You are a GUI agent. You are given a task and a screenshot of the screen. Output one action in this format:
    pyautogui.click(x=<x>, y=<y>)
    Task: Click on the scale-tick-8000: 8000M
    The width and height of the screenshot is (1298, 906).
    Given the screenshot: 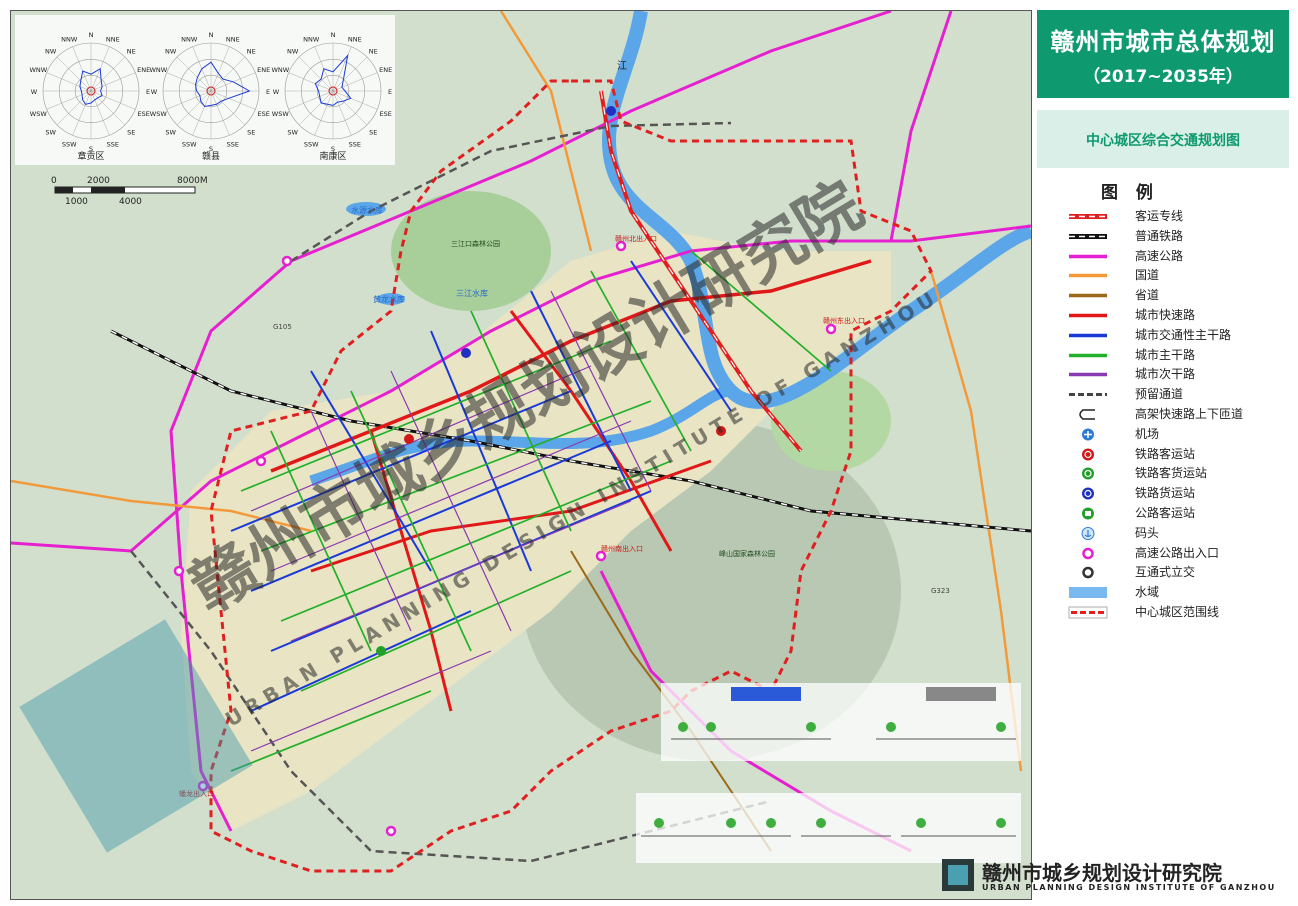 What is the action you would take?
    pyautogui.click(x=192, y=181)
    